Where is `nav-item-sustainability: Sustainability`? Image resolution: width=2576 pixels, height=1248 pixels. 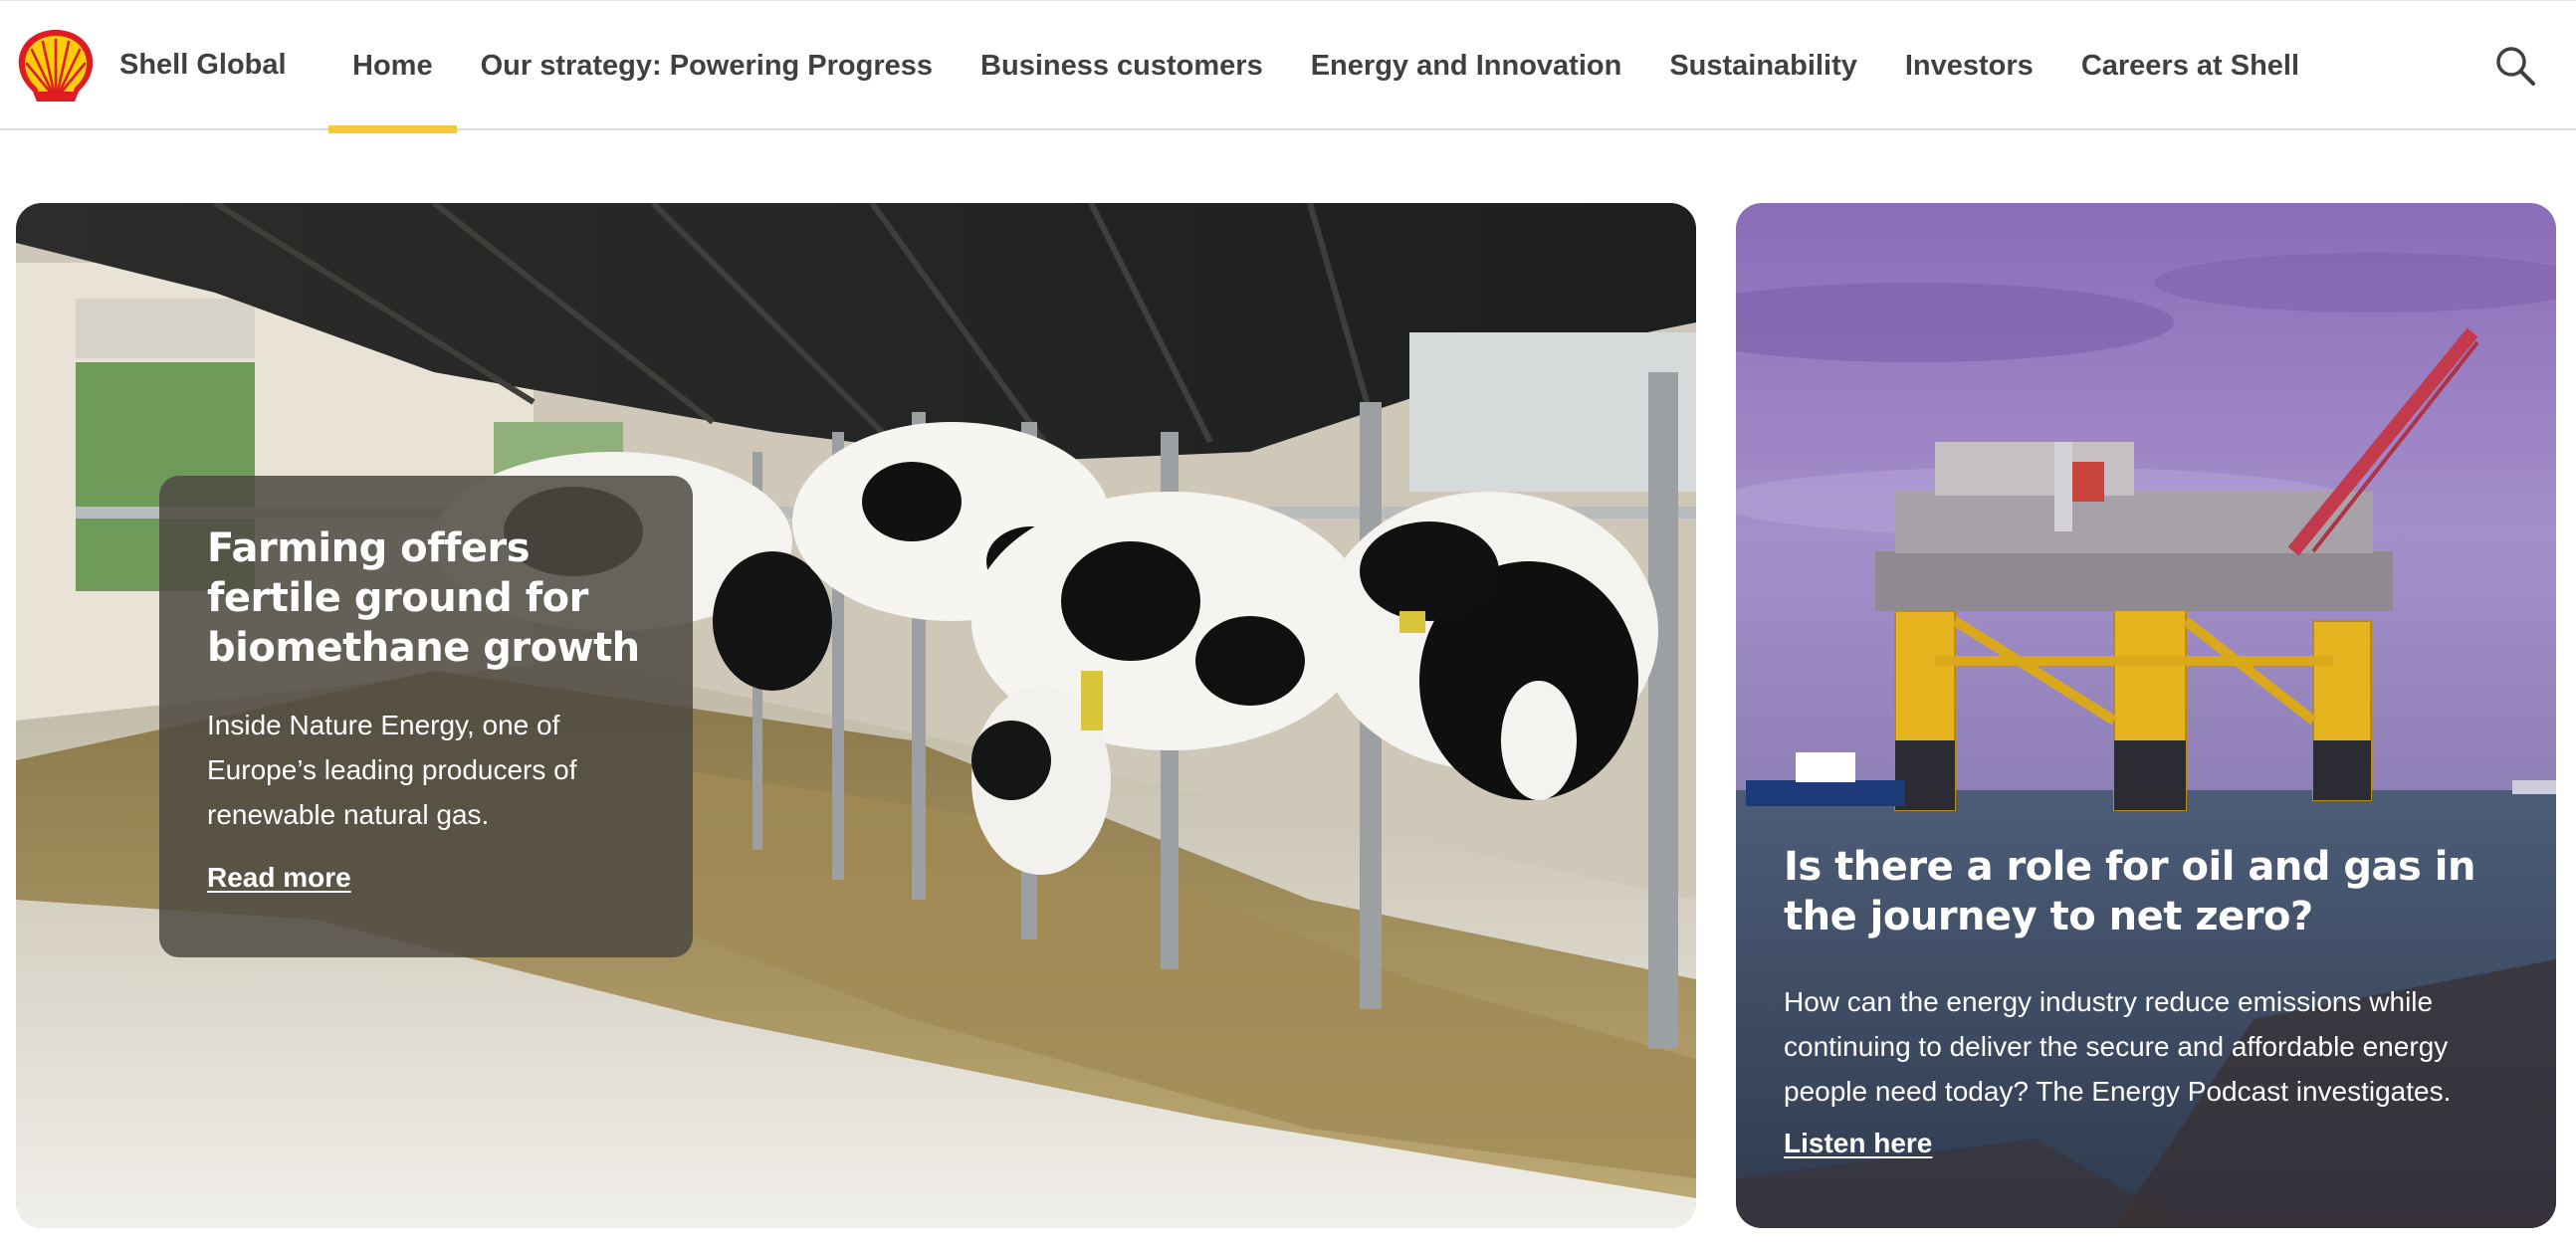
nav-item-sustainability: Sustainability is located at coordinates (1763, 66).